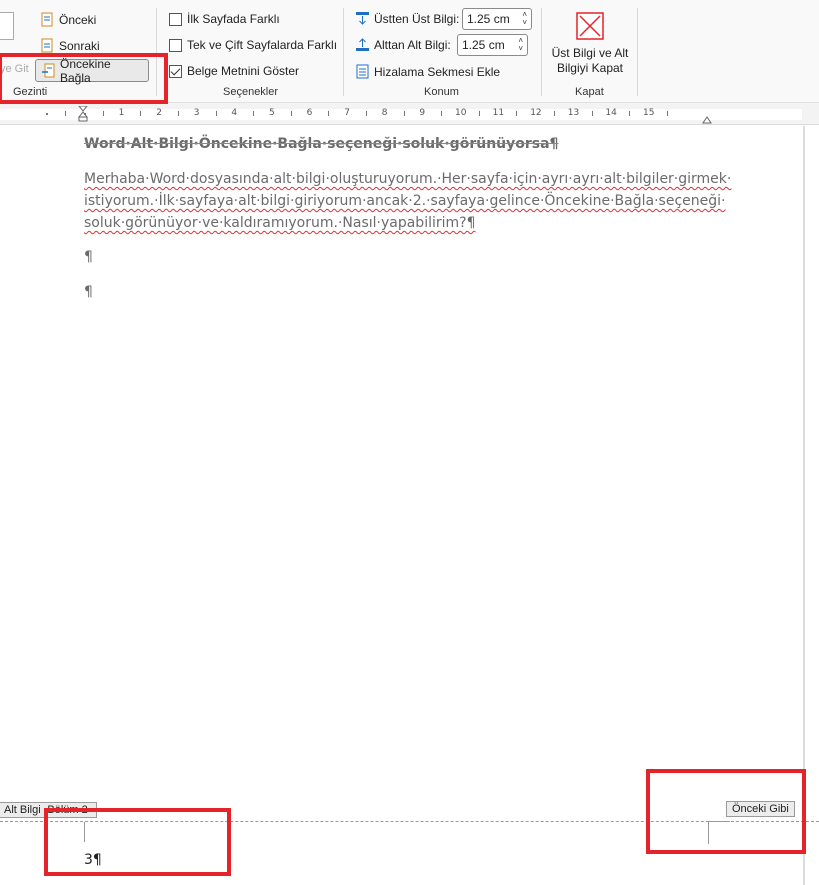 This screenshot has width=819, height=885. What do you see at coordinates (590, 44) in the screenshot?
I see `close-header-footer-button: Üst Bilgi ve Alt Bilgiyi Kapat` at bounding box center [590, 44].